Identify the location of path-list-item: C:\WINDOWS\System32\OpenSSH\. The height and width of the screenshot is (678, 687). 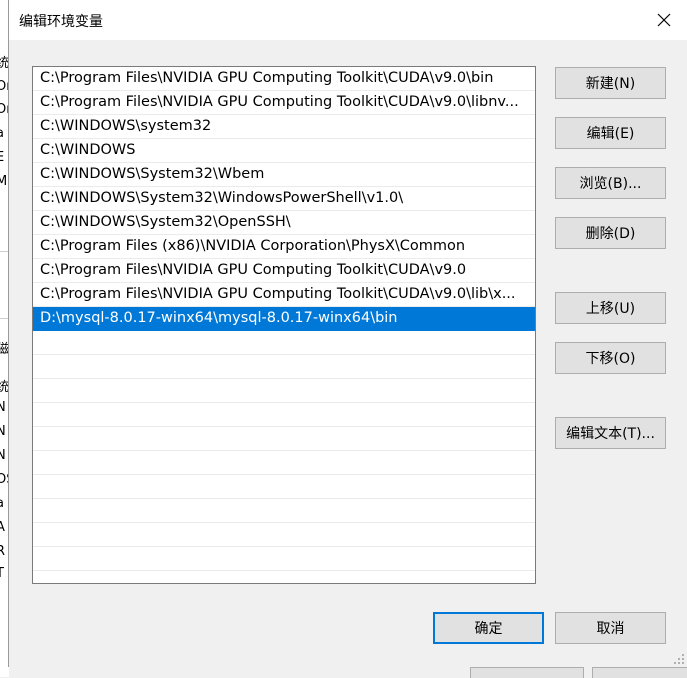
(284, 223).